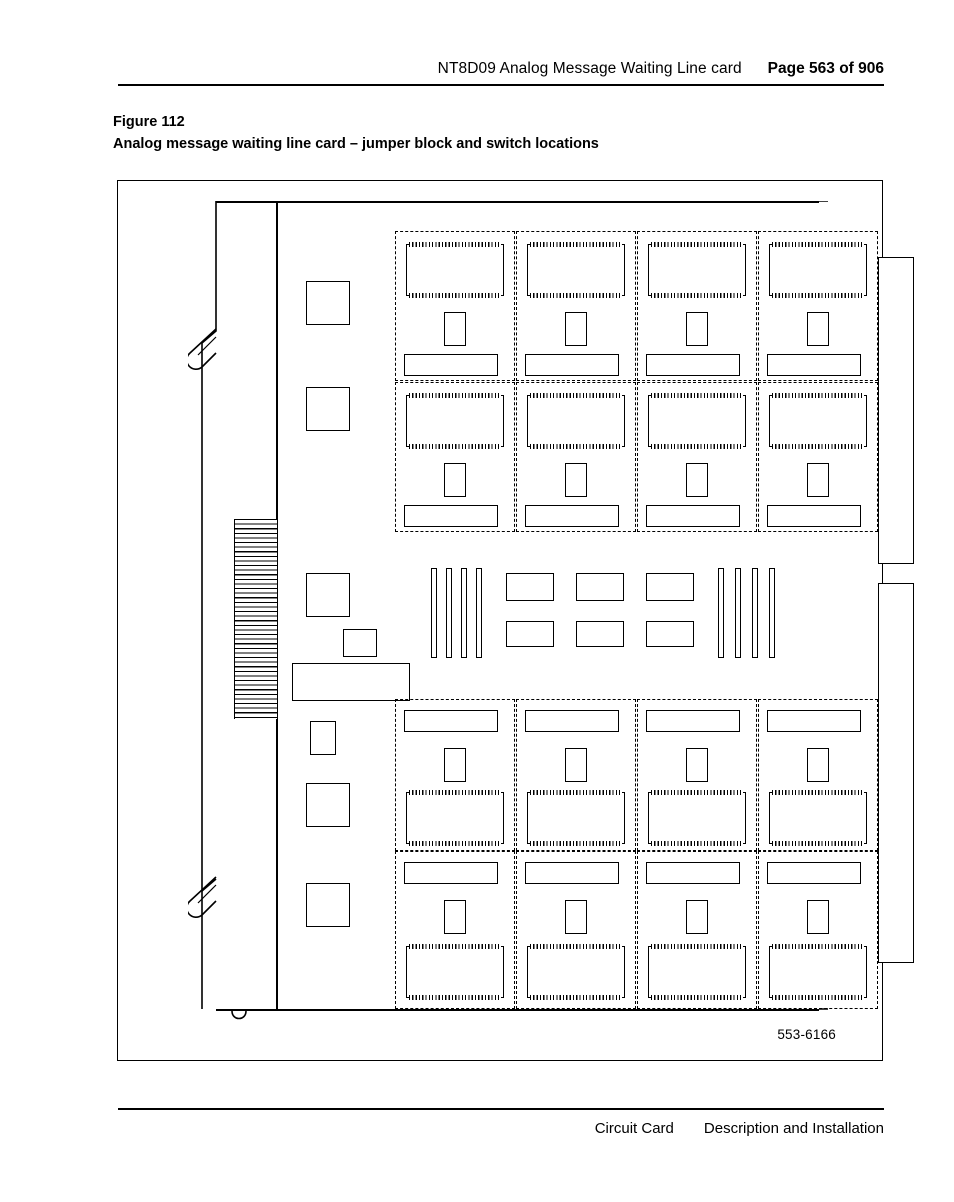  I want to click on board-bottom-edge, so click(517, 1010).